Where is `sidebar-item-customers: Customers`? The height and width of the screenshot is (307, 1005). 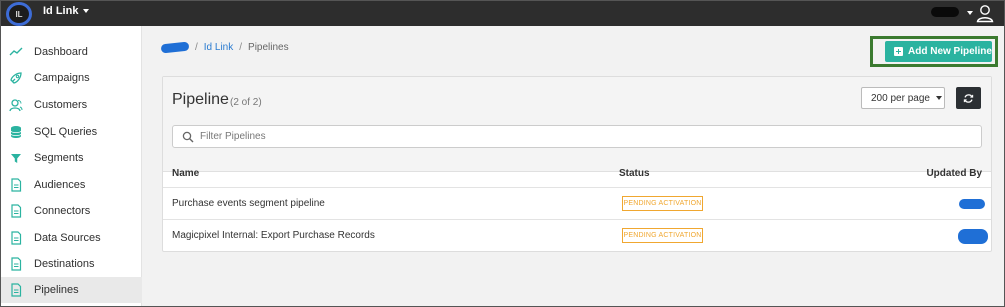 sidebar-item-customers: Customers is located at coordinates (71, 105).